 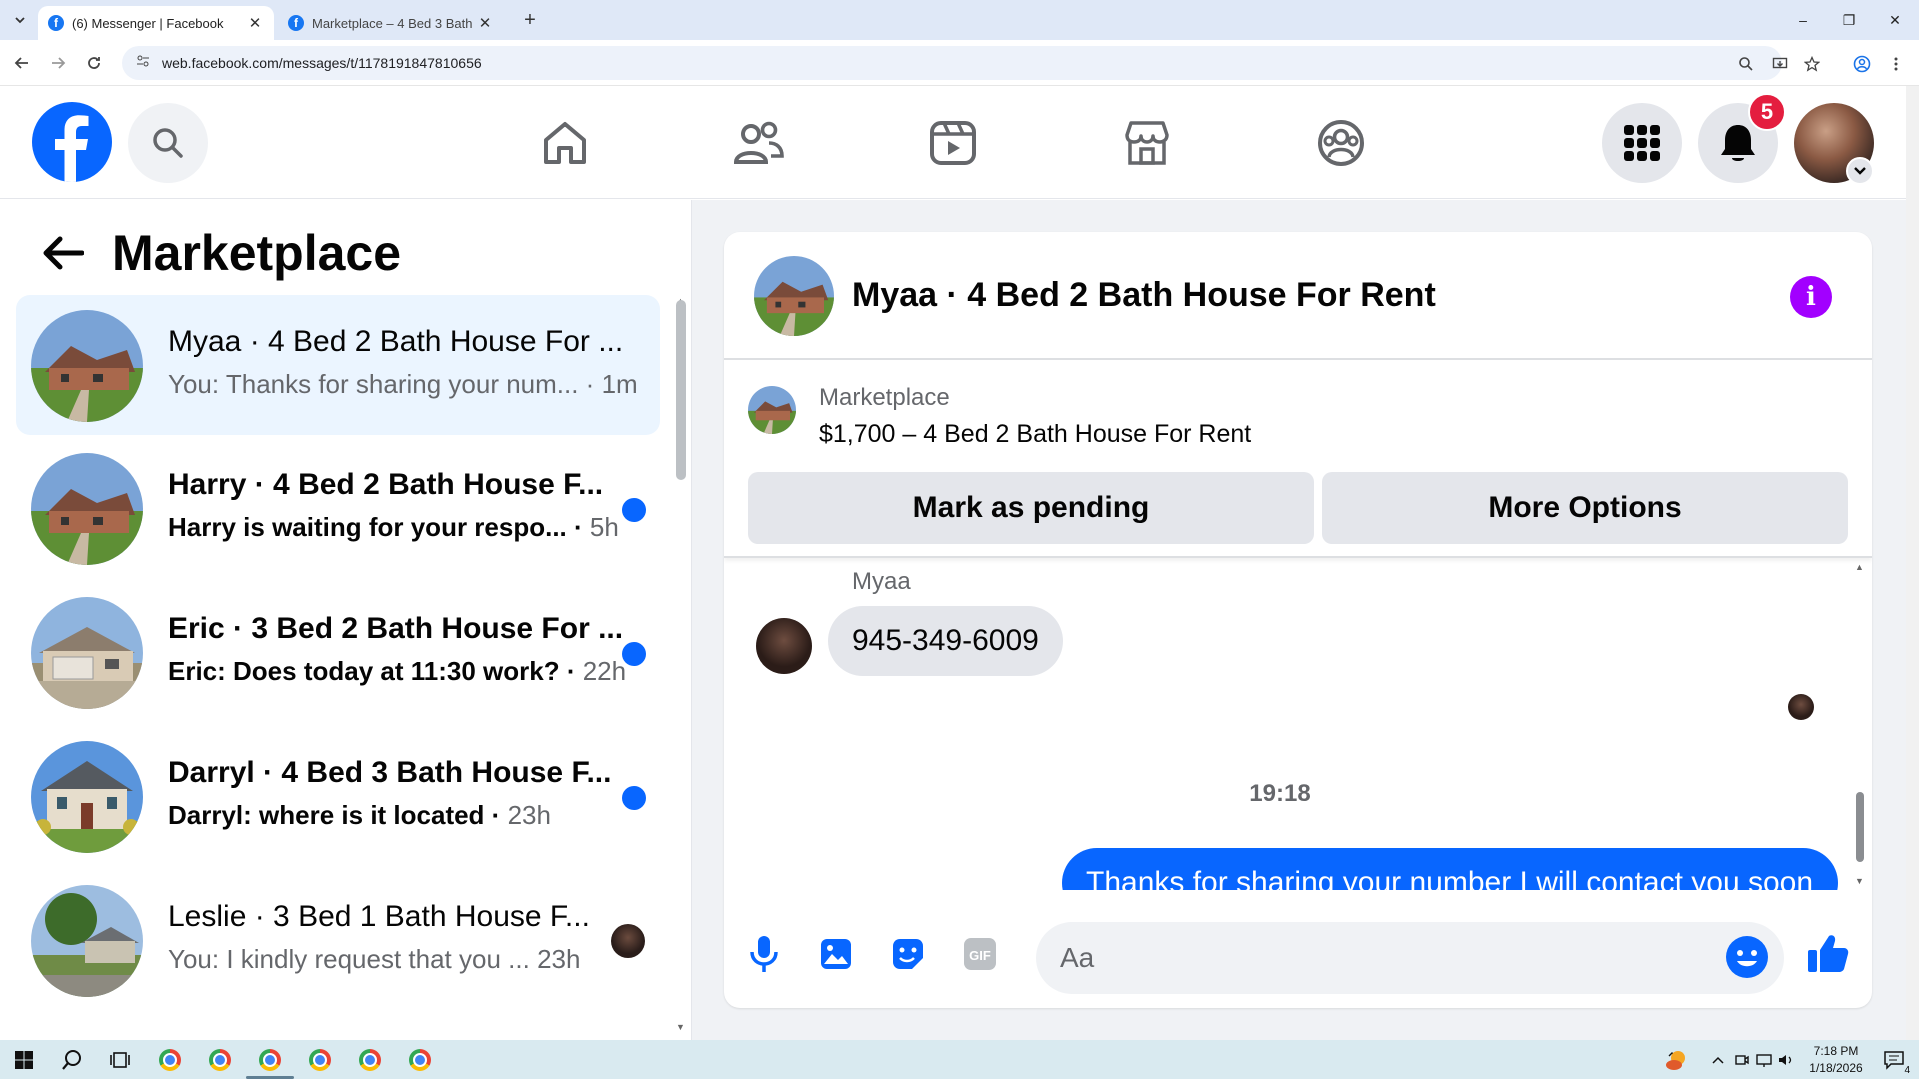 I want to click on browser-tab-marketplace: f Marketplace – 4 Bed 3 Bath House ✕, so click(x=391, y=23).